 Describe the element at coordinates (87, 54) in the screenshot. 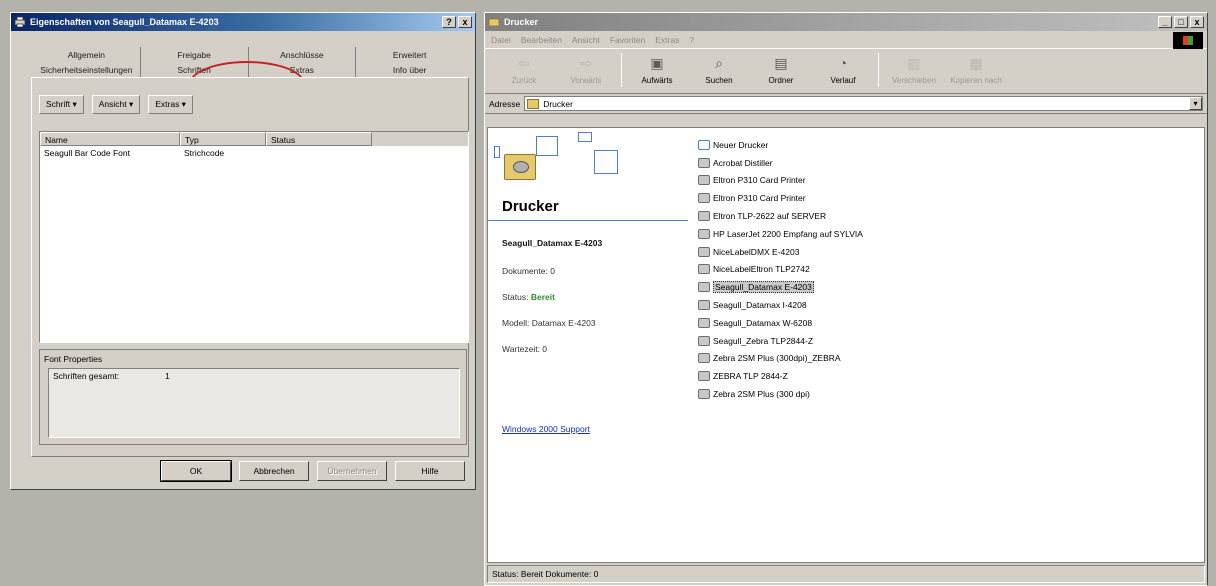

I see `tab-allgemein: Allgemein` at that location.